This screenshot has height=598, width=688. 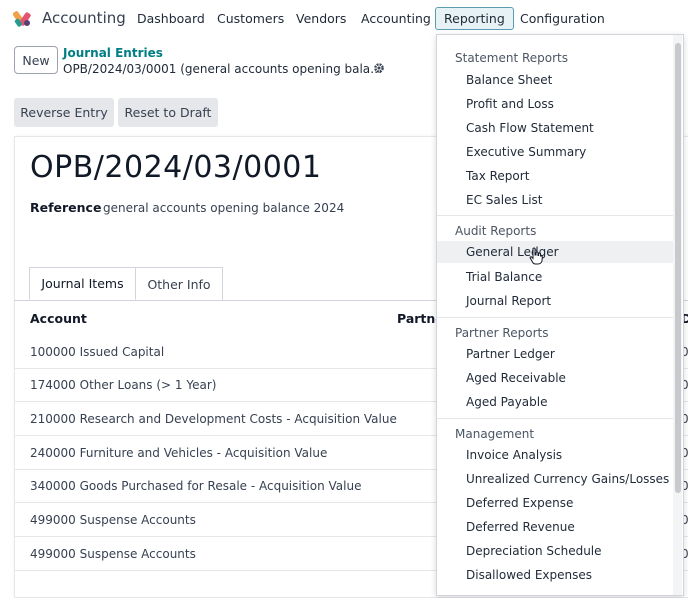 I want to click on record-title: OPB/2024/03/0001, so click(x=176, y=167).